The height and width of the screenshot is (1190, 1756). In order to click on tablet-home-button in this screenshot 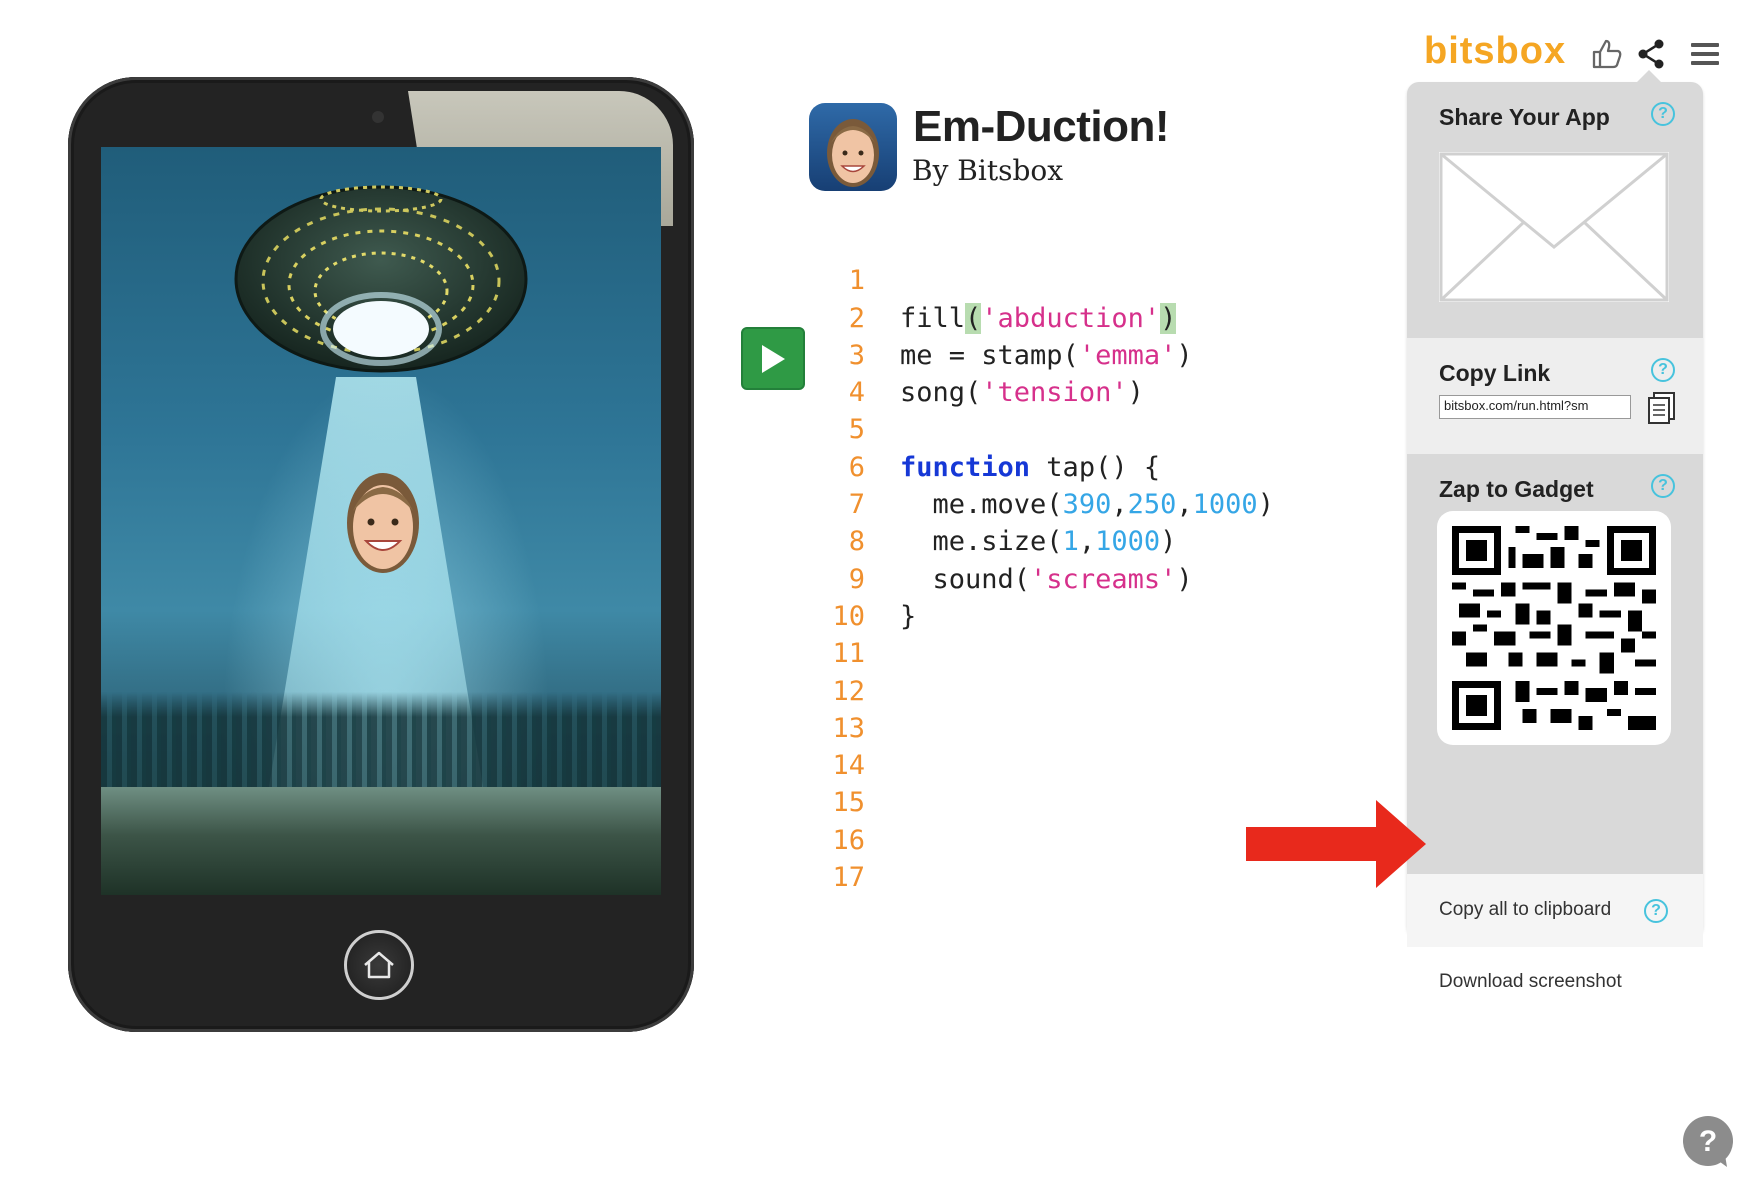, I will do `click(379, 965)`.